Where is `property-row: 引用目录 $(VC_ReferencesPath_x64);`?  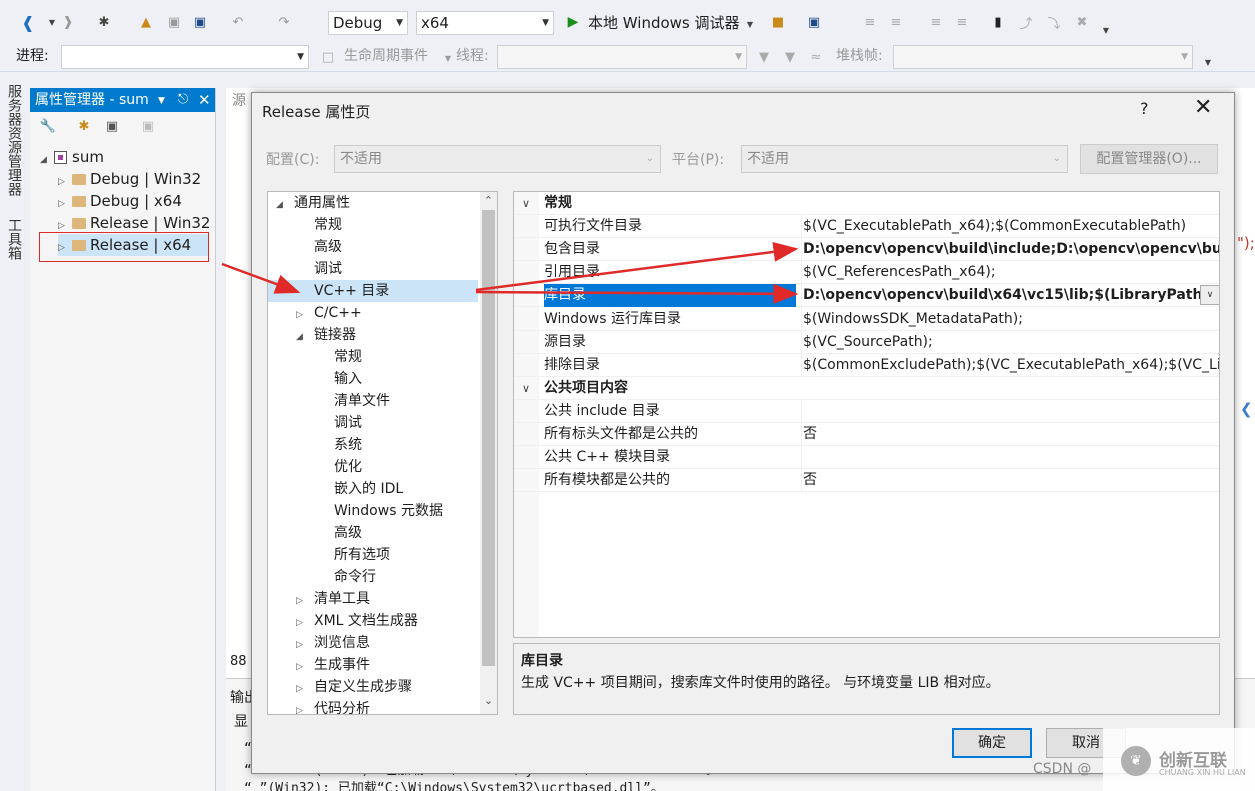
property-row: 引用目录 $(VC_ReferencesPath_x64); is located at coordinates (866, 273).